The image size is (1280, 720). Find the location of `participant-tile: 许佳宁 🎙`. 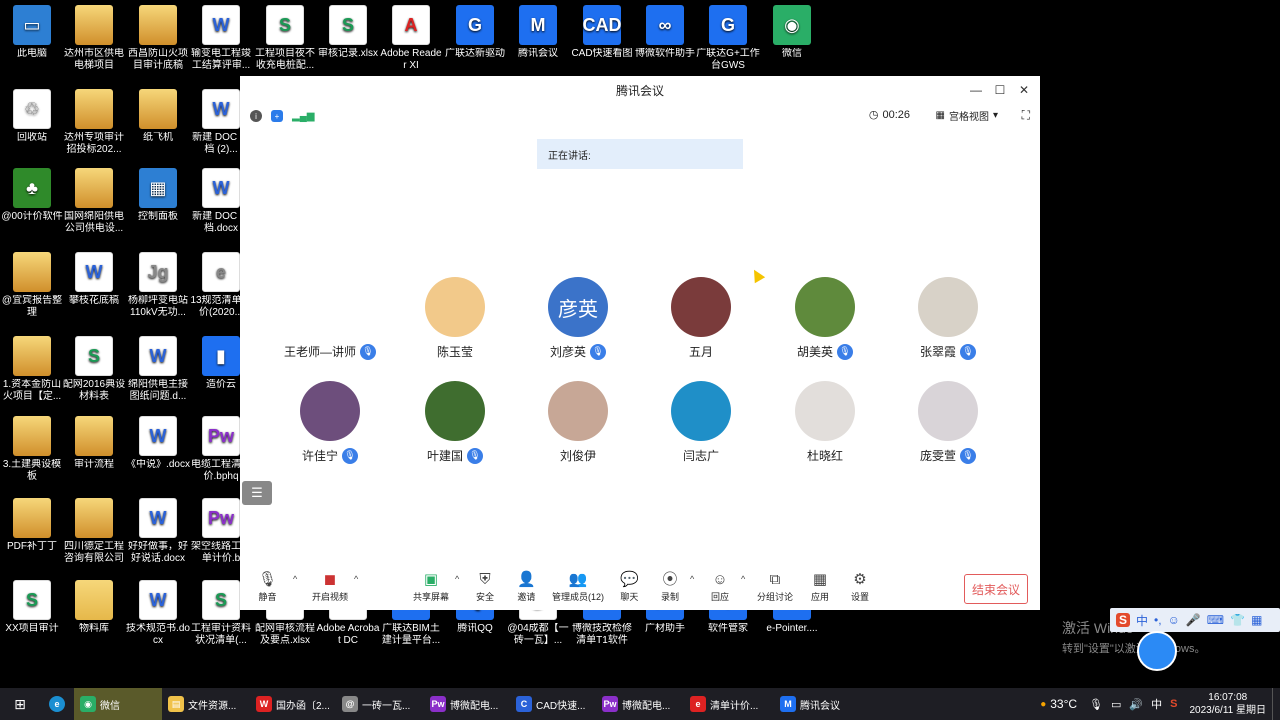

participant-tile: 许佳宁 🎙 is located at coordinates (330, 422).